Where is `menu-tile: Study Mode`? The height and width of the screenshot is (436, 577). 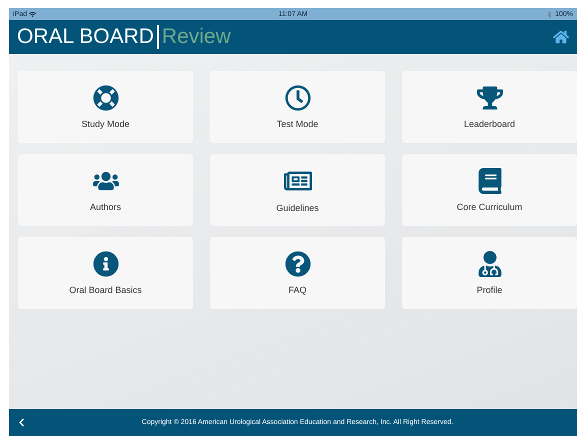 menu-tile: Study Mode is located at coordinates (105, 107).